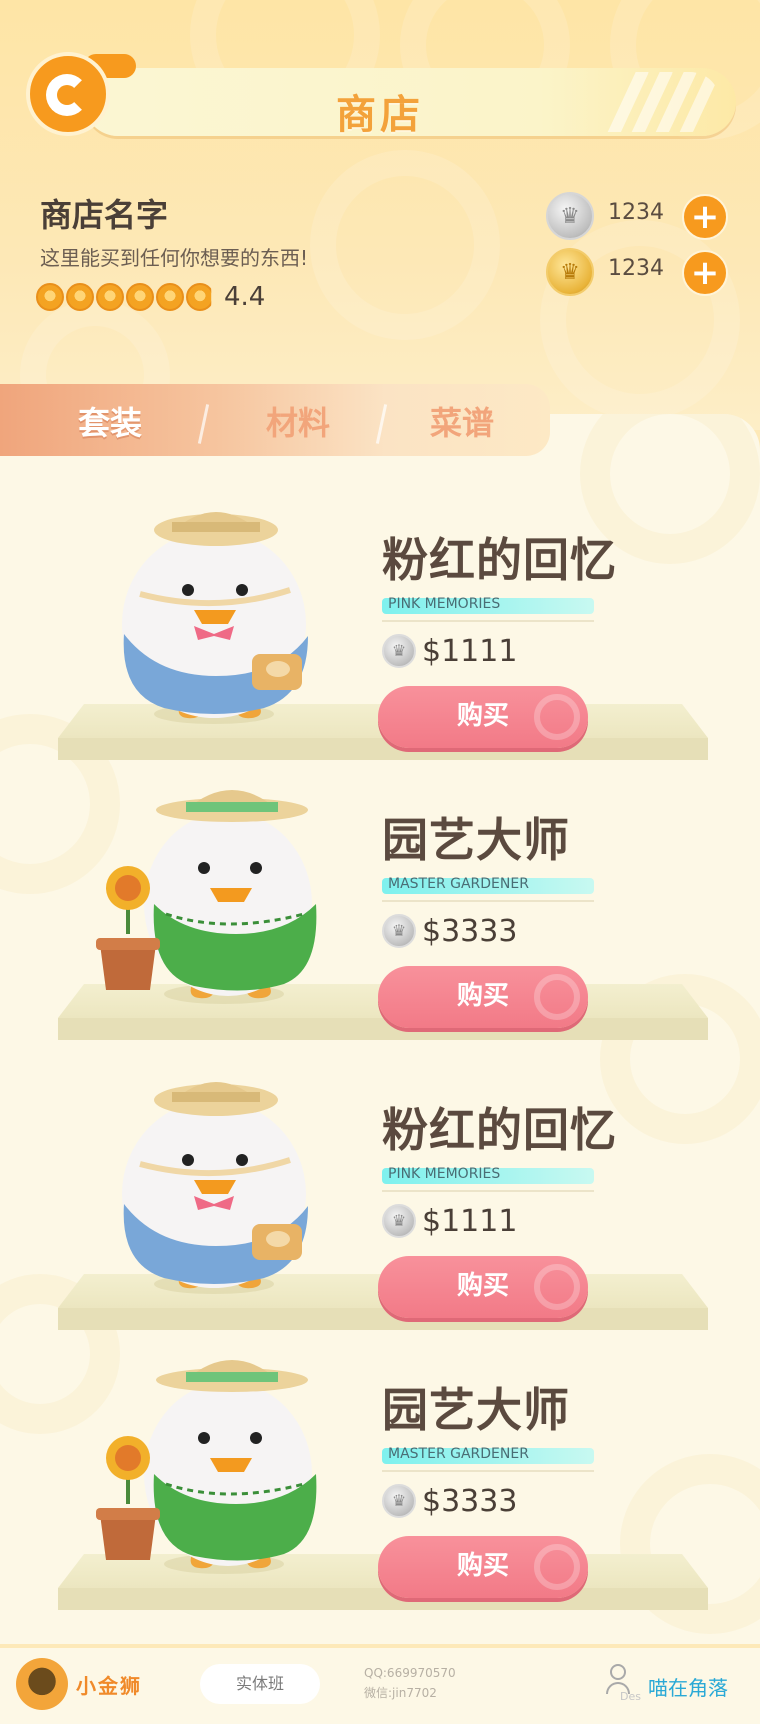 The image size is (760, 1724). What do you see at coordinates (260, 1684) in the screenshot?
I see `watermark-tag: 实体班` at bounding box center [260, 1684].